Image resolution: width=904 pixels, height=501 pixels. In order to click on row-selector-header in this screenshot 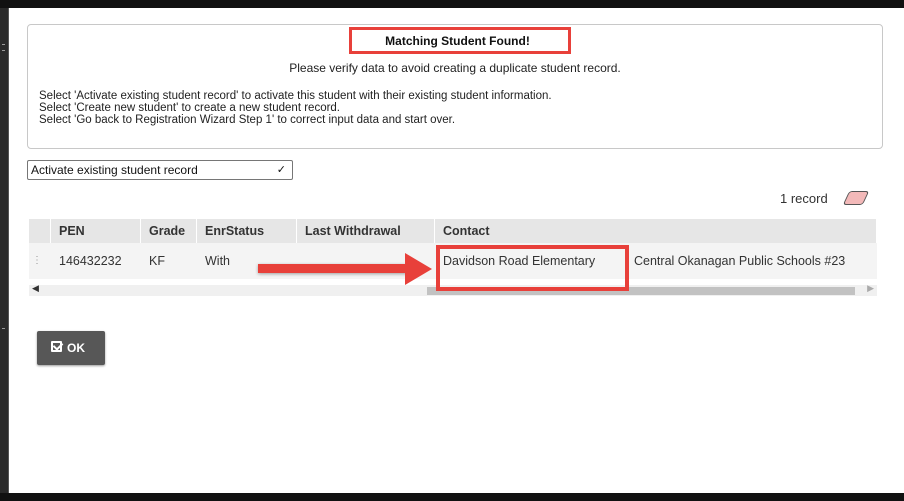, I will do `click(40, 231)`.